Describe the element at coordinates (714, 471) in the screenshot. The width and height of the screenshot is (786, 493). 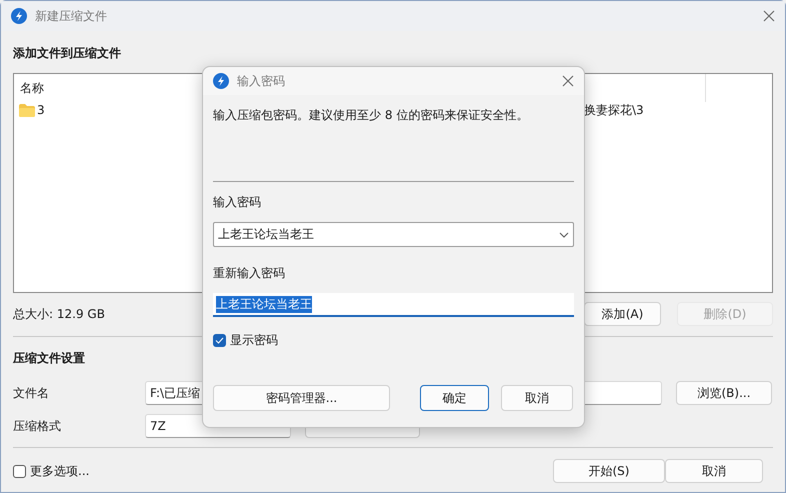
I see `cancel-button: 取消` at that location.